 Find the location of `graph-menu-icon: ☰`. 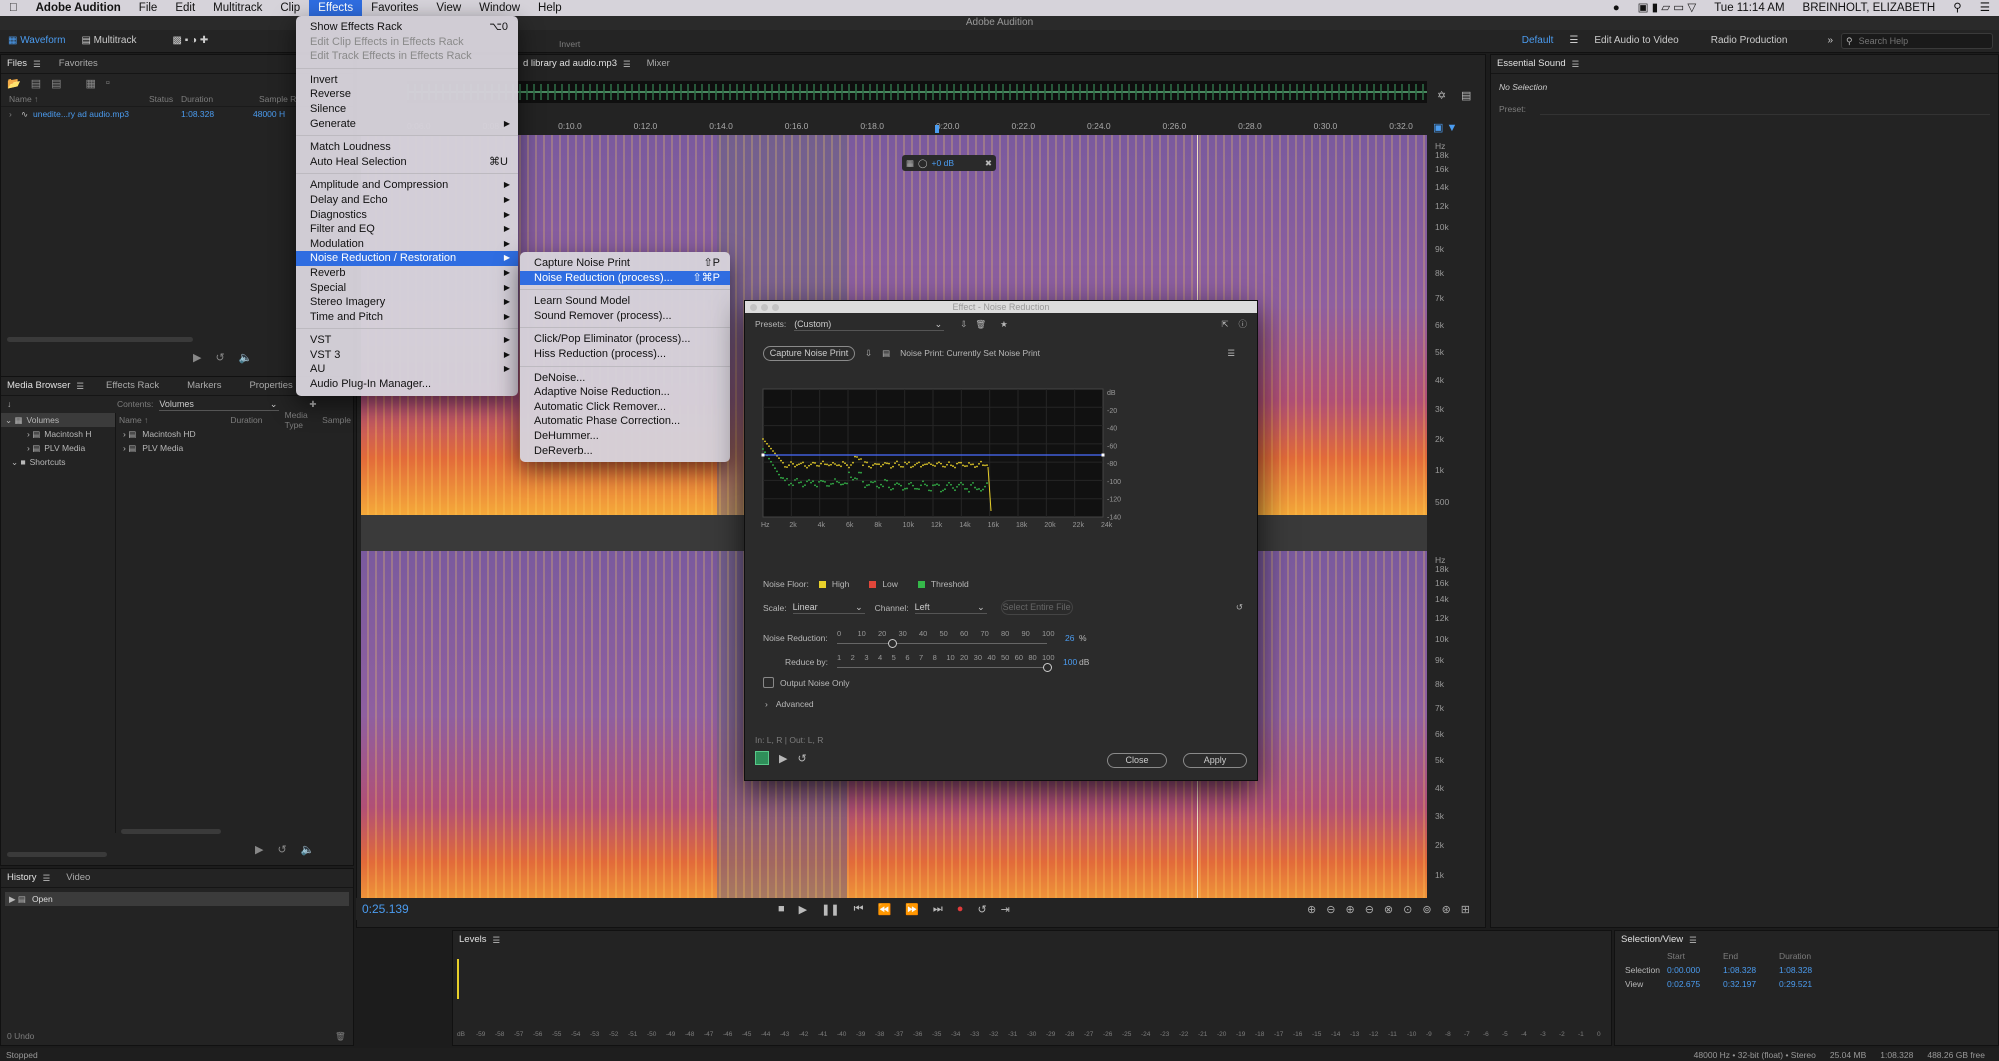

graph-menu-icon: ☰ is located at coordinates (1231, 353).